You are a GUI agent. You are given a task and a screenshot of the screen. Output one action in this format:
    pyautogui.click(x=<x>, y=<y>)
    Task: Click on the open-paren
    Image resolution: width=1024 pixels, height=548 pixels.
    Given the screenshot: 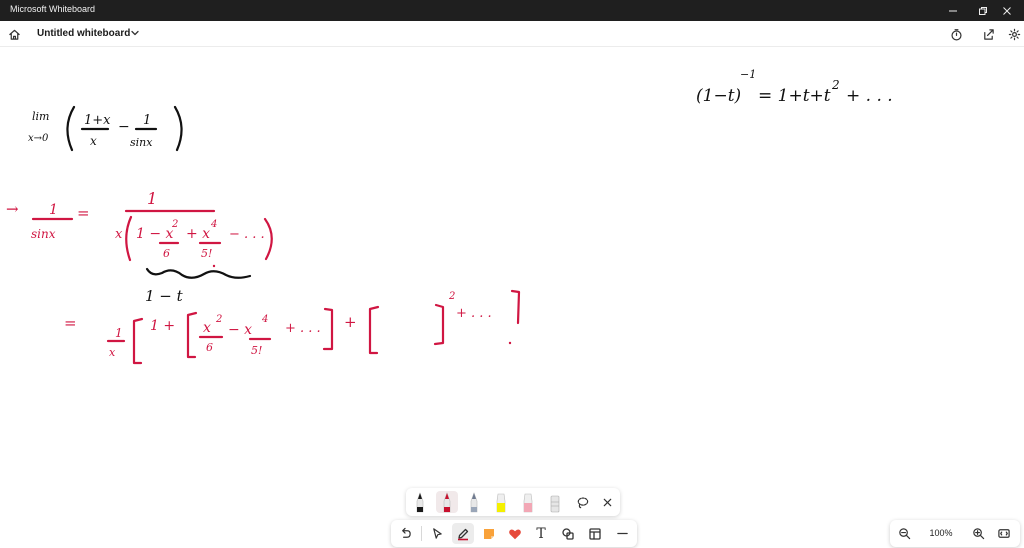 What is the action you would take?
    pyautogui.click(x=71, y=128)
    